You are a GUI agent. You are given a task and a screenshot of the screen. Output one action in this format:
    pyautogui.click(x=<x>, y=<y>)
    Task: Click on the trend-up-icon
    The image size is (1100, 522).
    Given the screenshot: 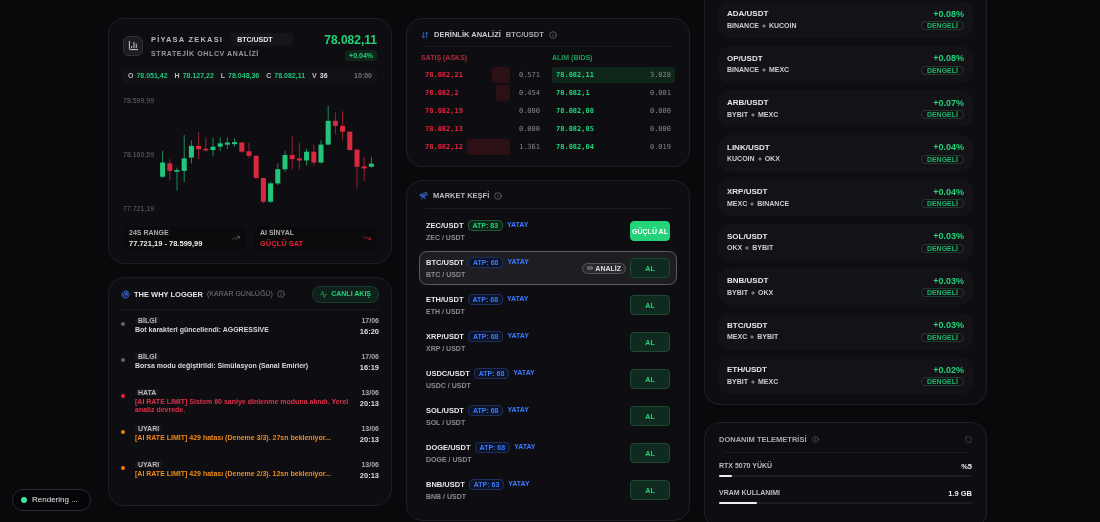 What is the action you would take?
    pyautogui.click(x=236, y=238)
    